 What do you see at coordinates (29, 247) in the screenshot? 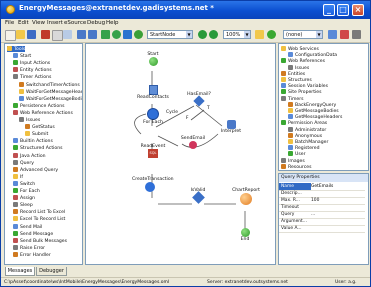
I see `tree-item: Raise Error` at bounding box center [29, 247].